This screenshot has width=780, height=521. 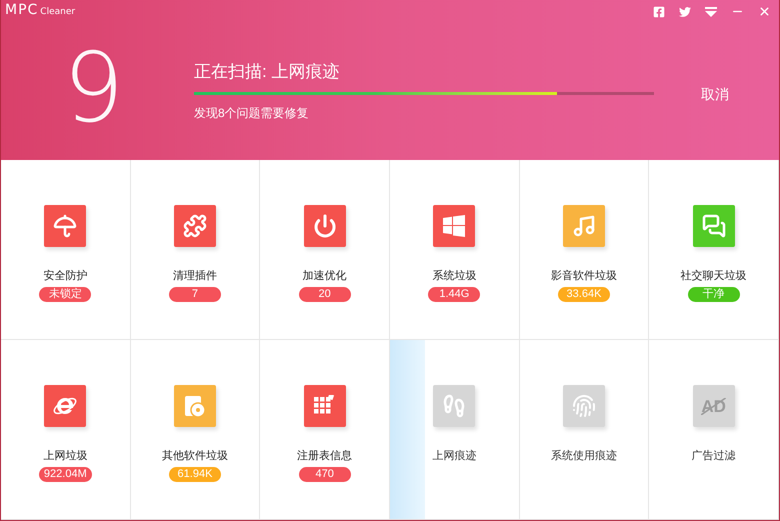 I want to click on result-badge: 1.44G, so click(x=454, y=294).